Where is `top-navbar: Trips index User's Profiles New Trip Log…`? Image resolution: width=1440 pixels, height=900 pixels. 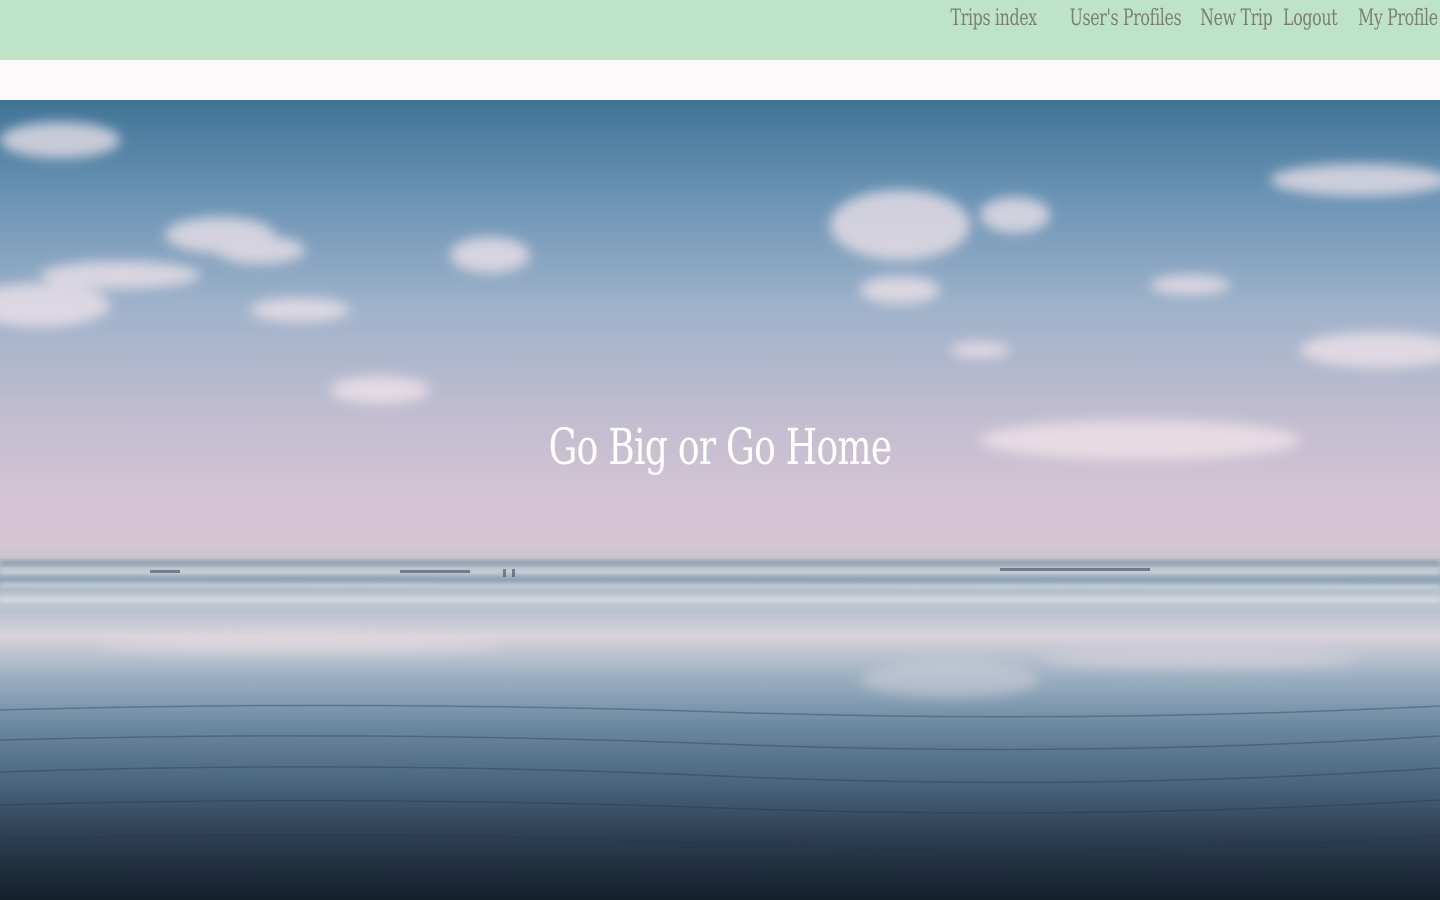 top-navbar: Trips index User's Profiles New Trip Log… is located at coordinates (720, 30).